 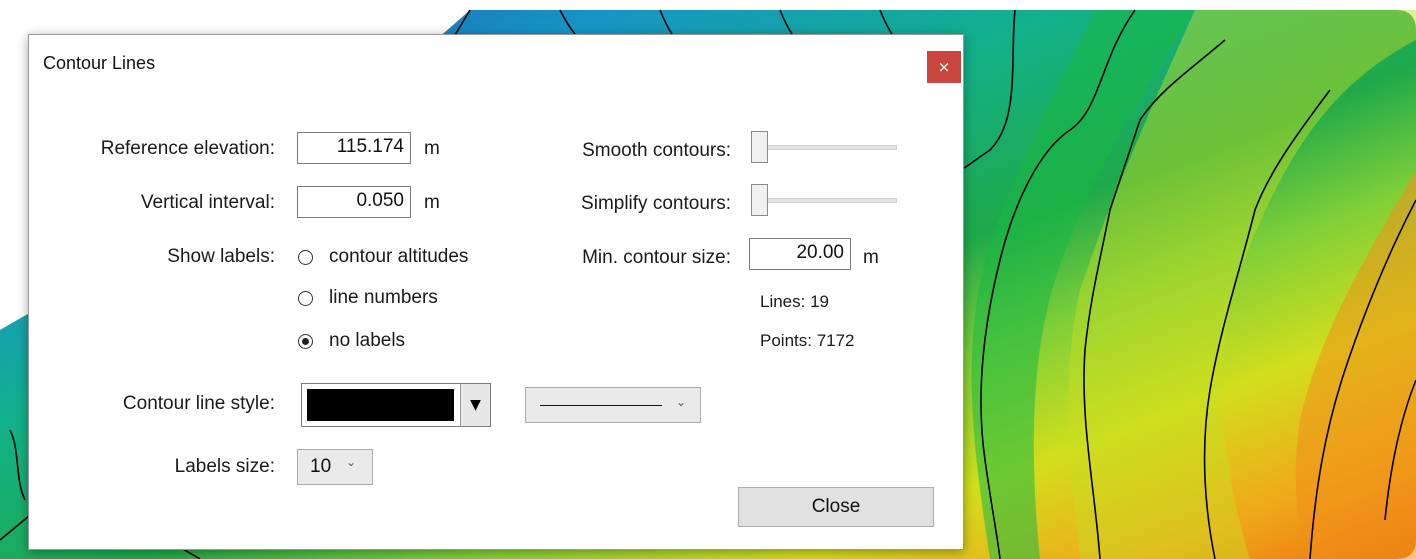 What do you see at coordinates (99, 63) in the screenshot?
I see `dialog-title: Contour Lines` at bounding box center [99, 63].